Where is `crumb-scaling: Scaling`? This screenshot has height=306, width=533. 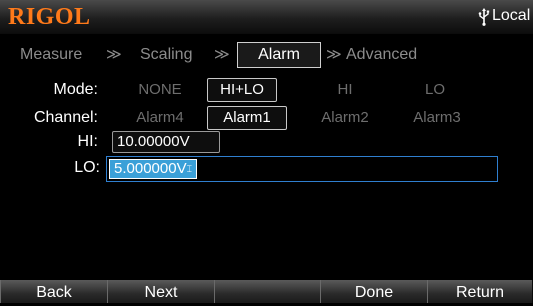
crumb-scaling: Scaling is located at coordinates (166, 55).